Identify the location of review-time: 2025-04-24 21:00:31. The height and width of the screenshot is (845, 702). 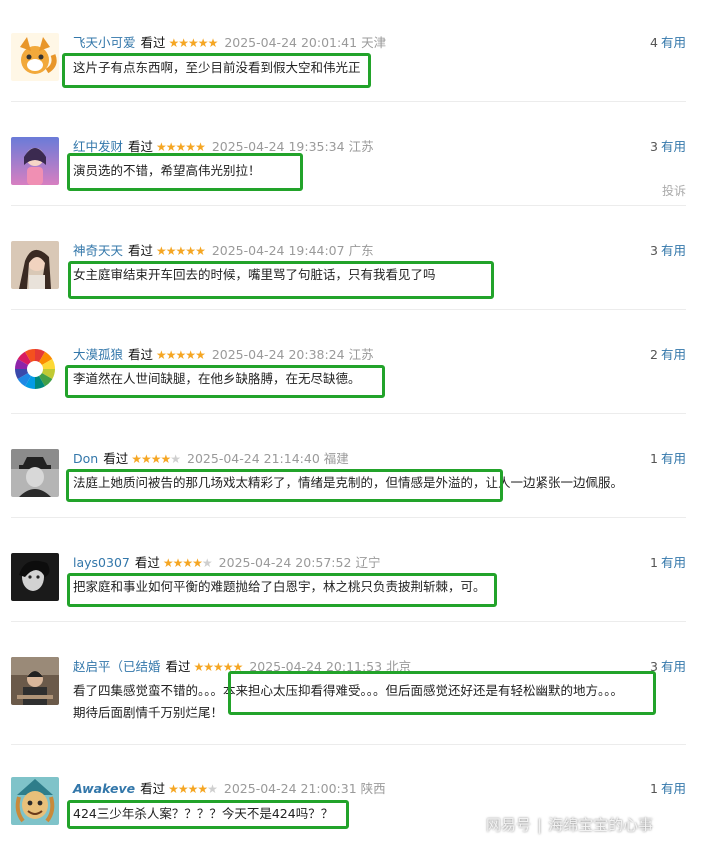
(290, 788).